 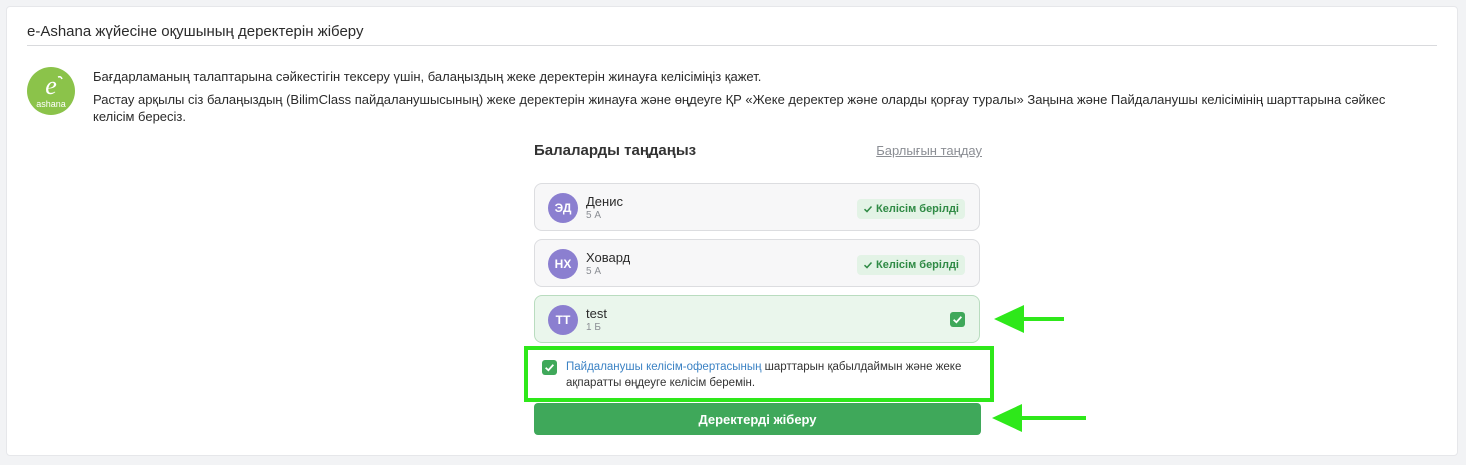 I want to click on title-divider, so click(x=732, y=45).